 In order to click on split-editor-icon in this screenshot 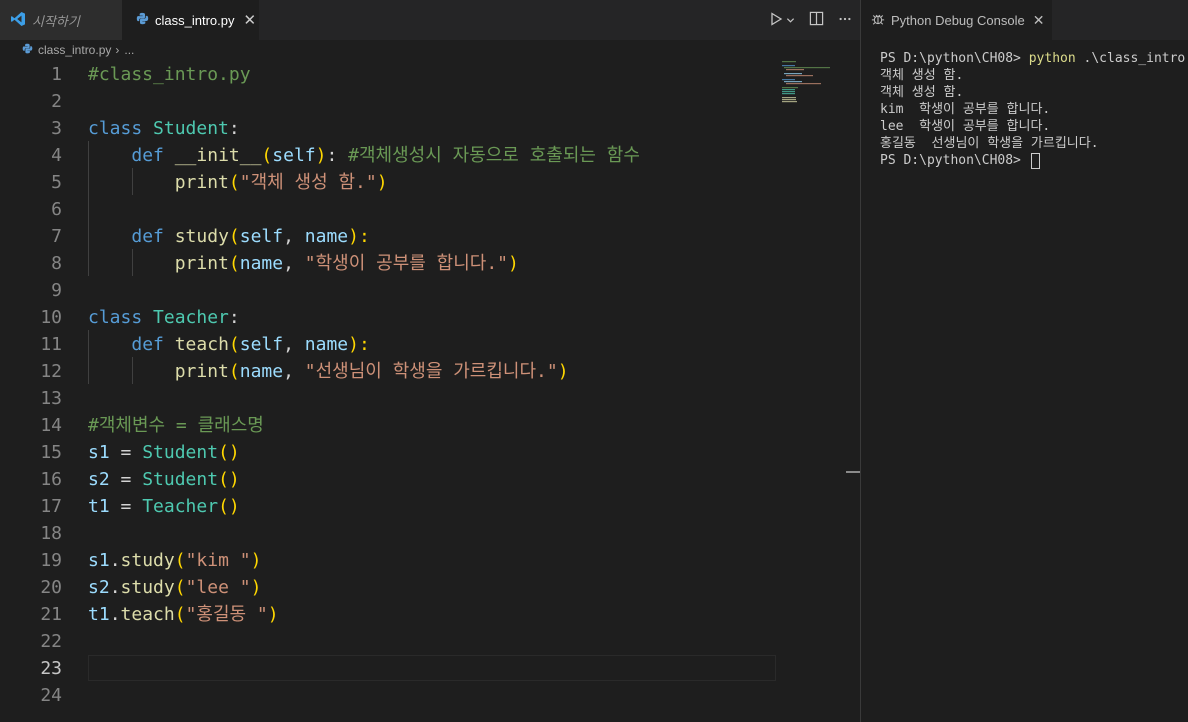, I will do `click(816, 20)`.